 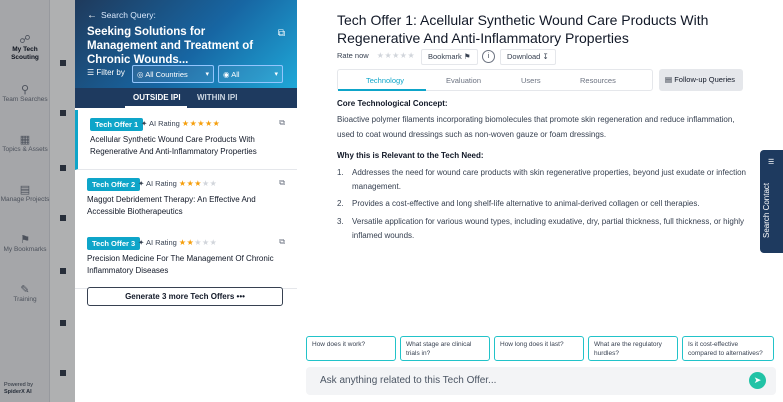 What do you see at coordinates (771, 201) in the screenshot?
I see `search-contact-tab: ☰ Search Contact` at bounding box center [771, 201].